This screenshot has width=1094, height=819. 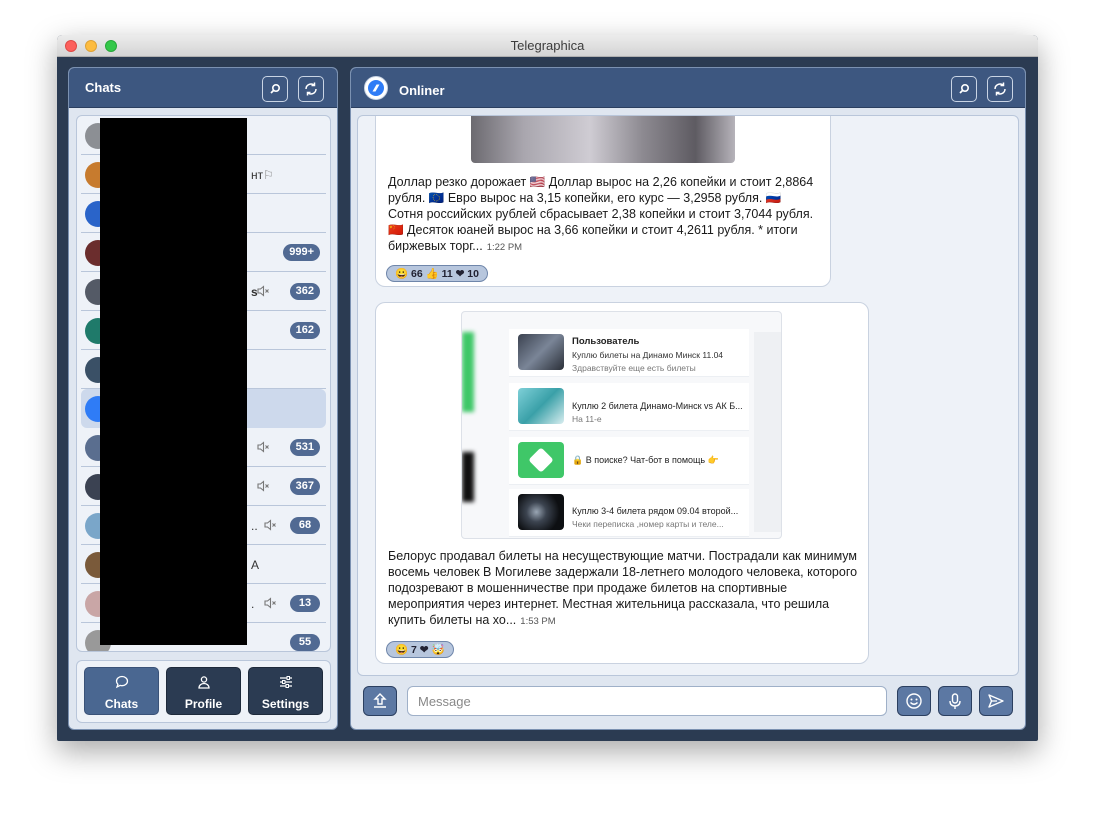 What do you see at coordinates (305, 603) in the screenshot?
I see `unread-badge: 13` at bounding box center [305, 603].